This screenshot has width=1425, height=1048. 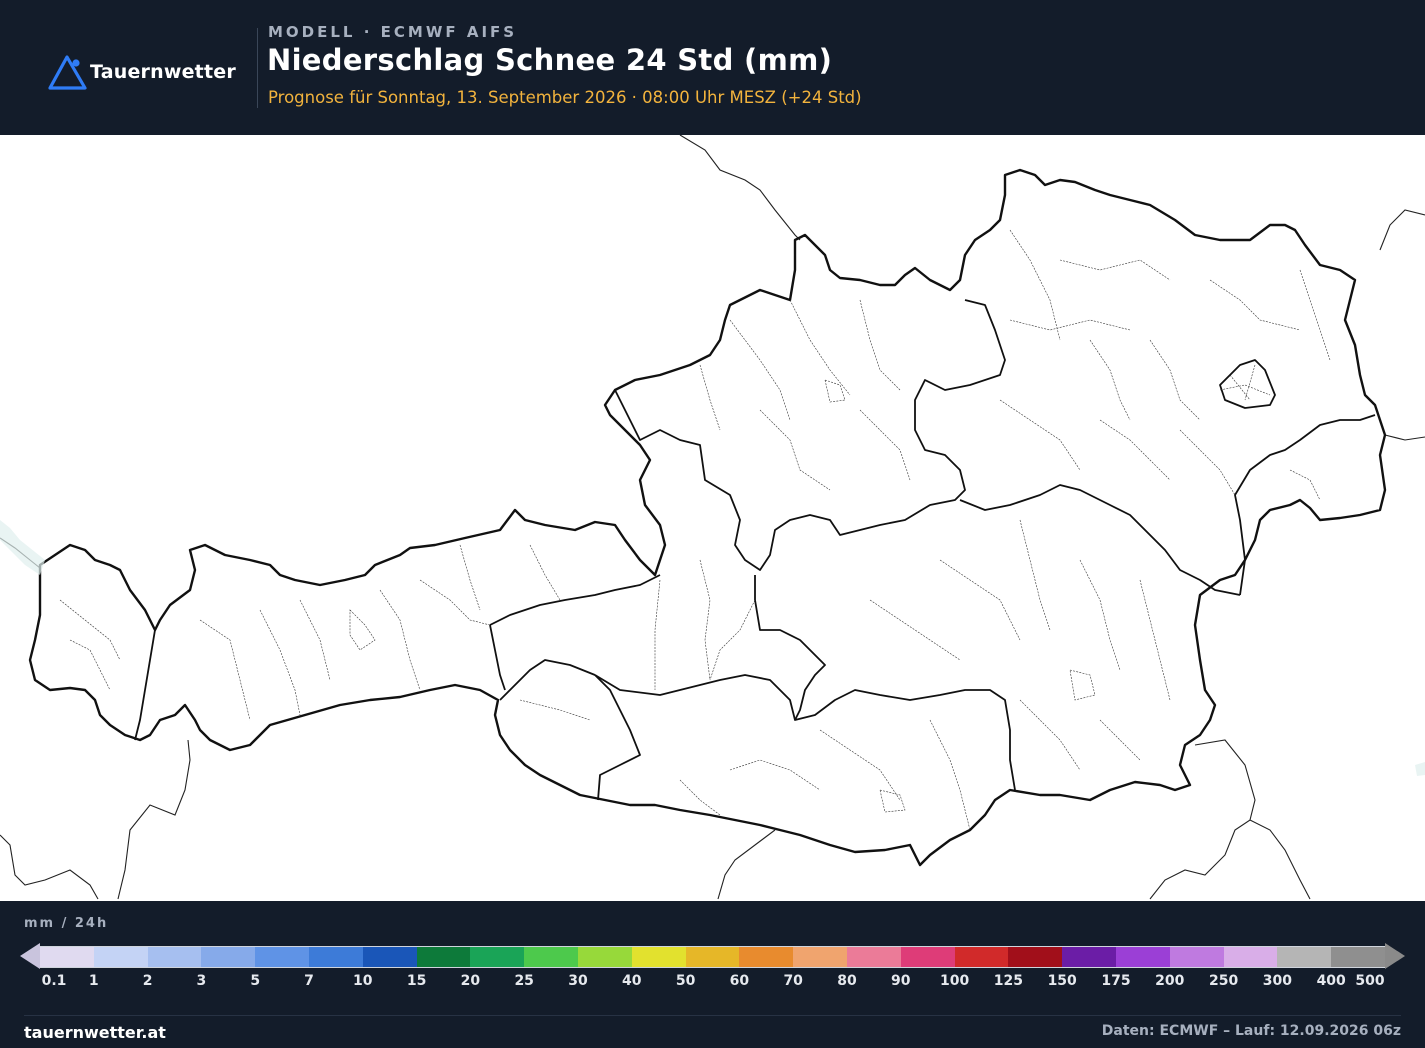 I want to click on color-scale-tick-label: 70, so click(x=793, y=981).